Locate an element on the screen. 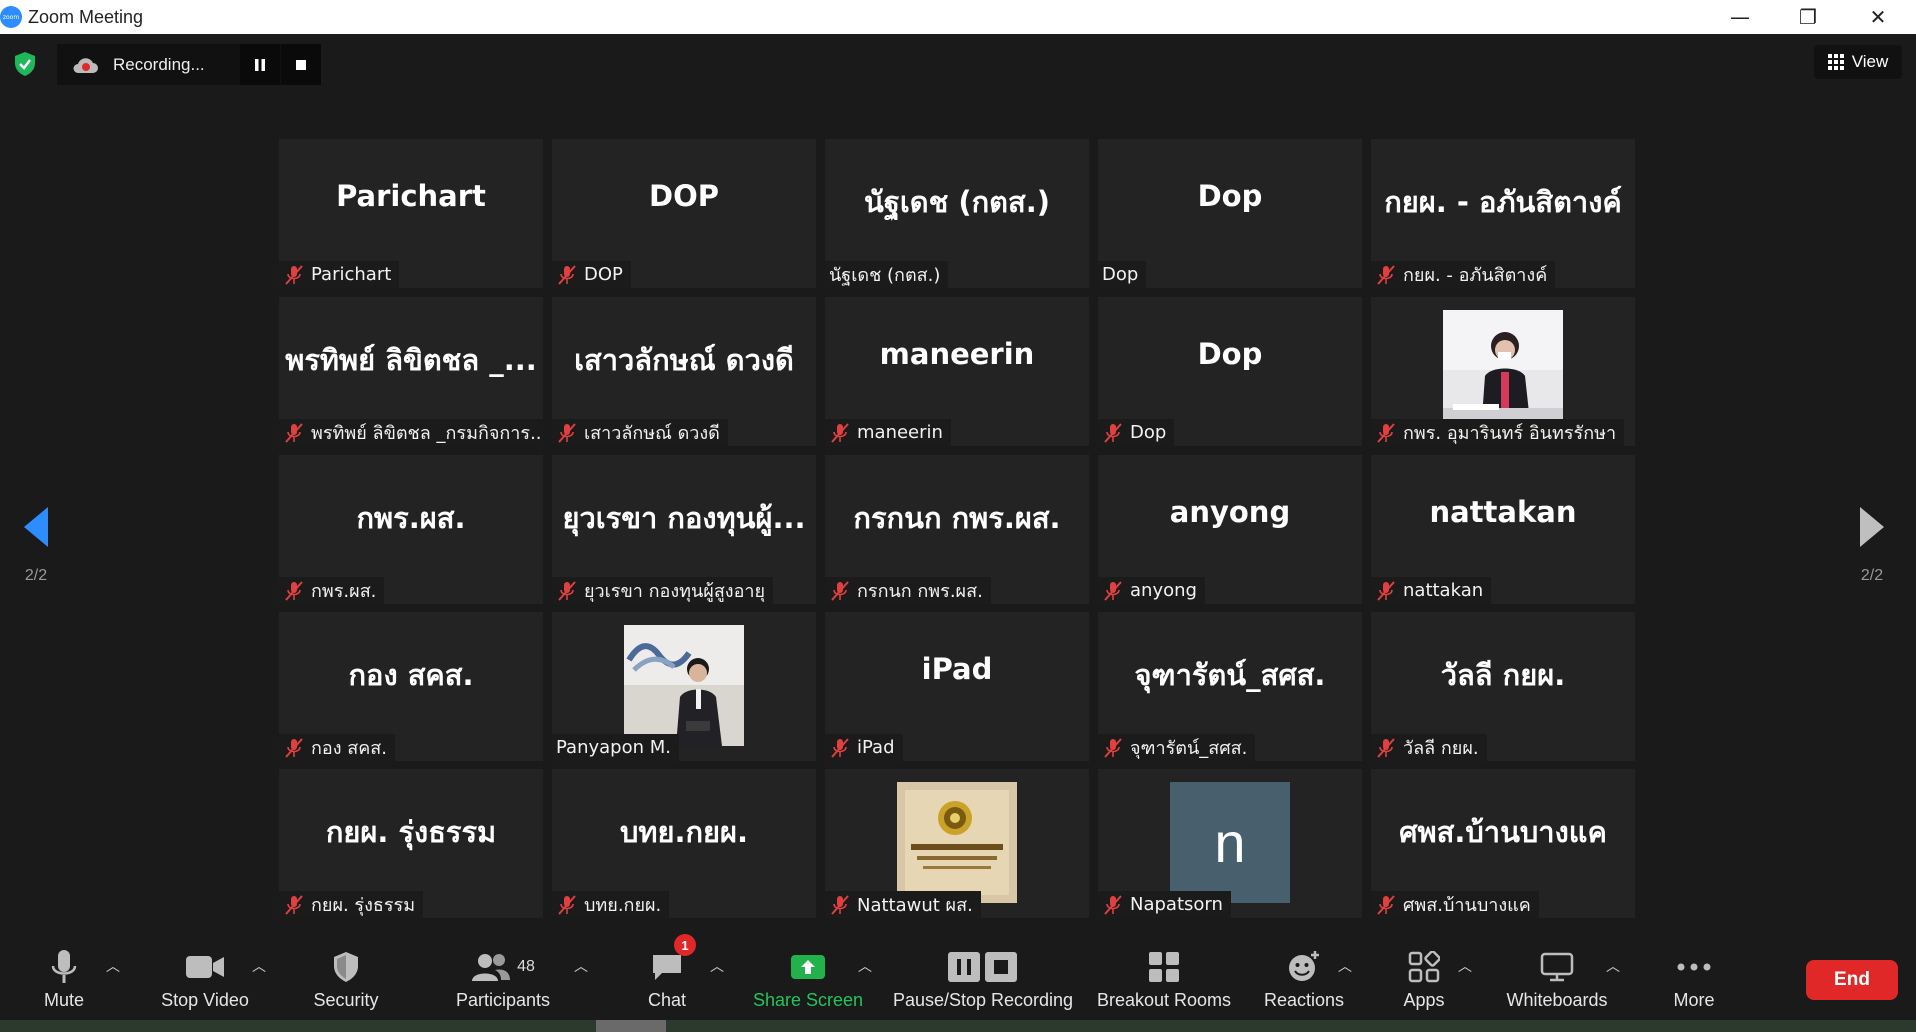 Image resolution: width=1916 pixels, height=1032 pixels. whiteboards-options-caret: ︿ is located at coordinates (1613, 966).